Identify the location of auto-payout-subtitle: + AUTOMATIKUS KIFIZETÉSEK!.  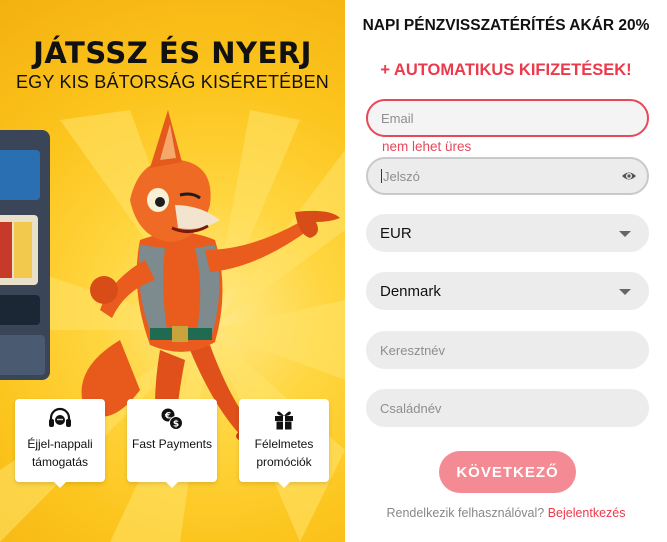
(506, 70).